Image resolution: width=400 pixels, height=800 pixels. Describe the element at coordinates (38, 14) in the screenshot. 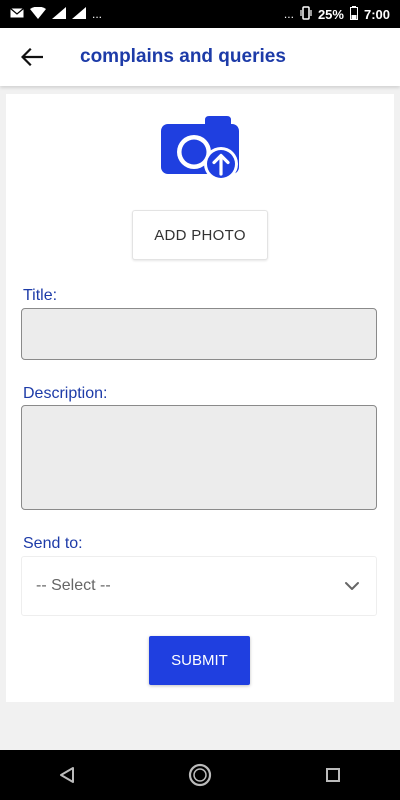

I see `wifi-icon` at that location.